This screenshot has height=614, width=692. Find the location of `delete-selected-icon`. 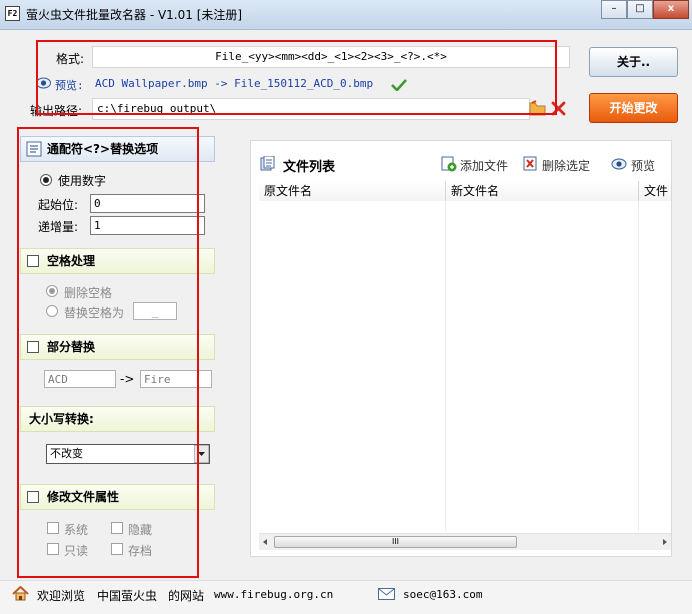

delete-selected-icon is located at coordinates (530, 163).